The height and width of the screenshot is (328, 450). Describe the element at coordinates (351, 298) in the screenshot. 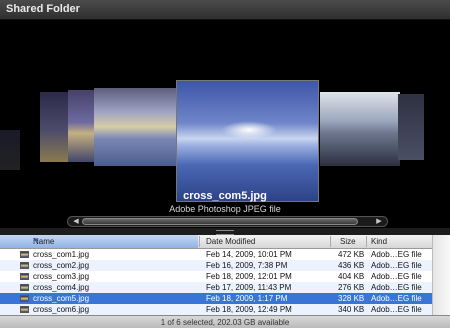

I see `file-size: 328 KB` at that location.